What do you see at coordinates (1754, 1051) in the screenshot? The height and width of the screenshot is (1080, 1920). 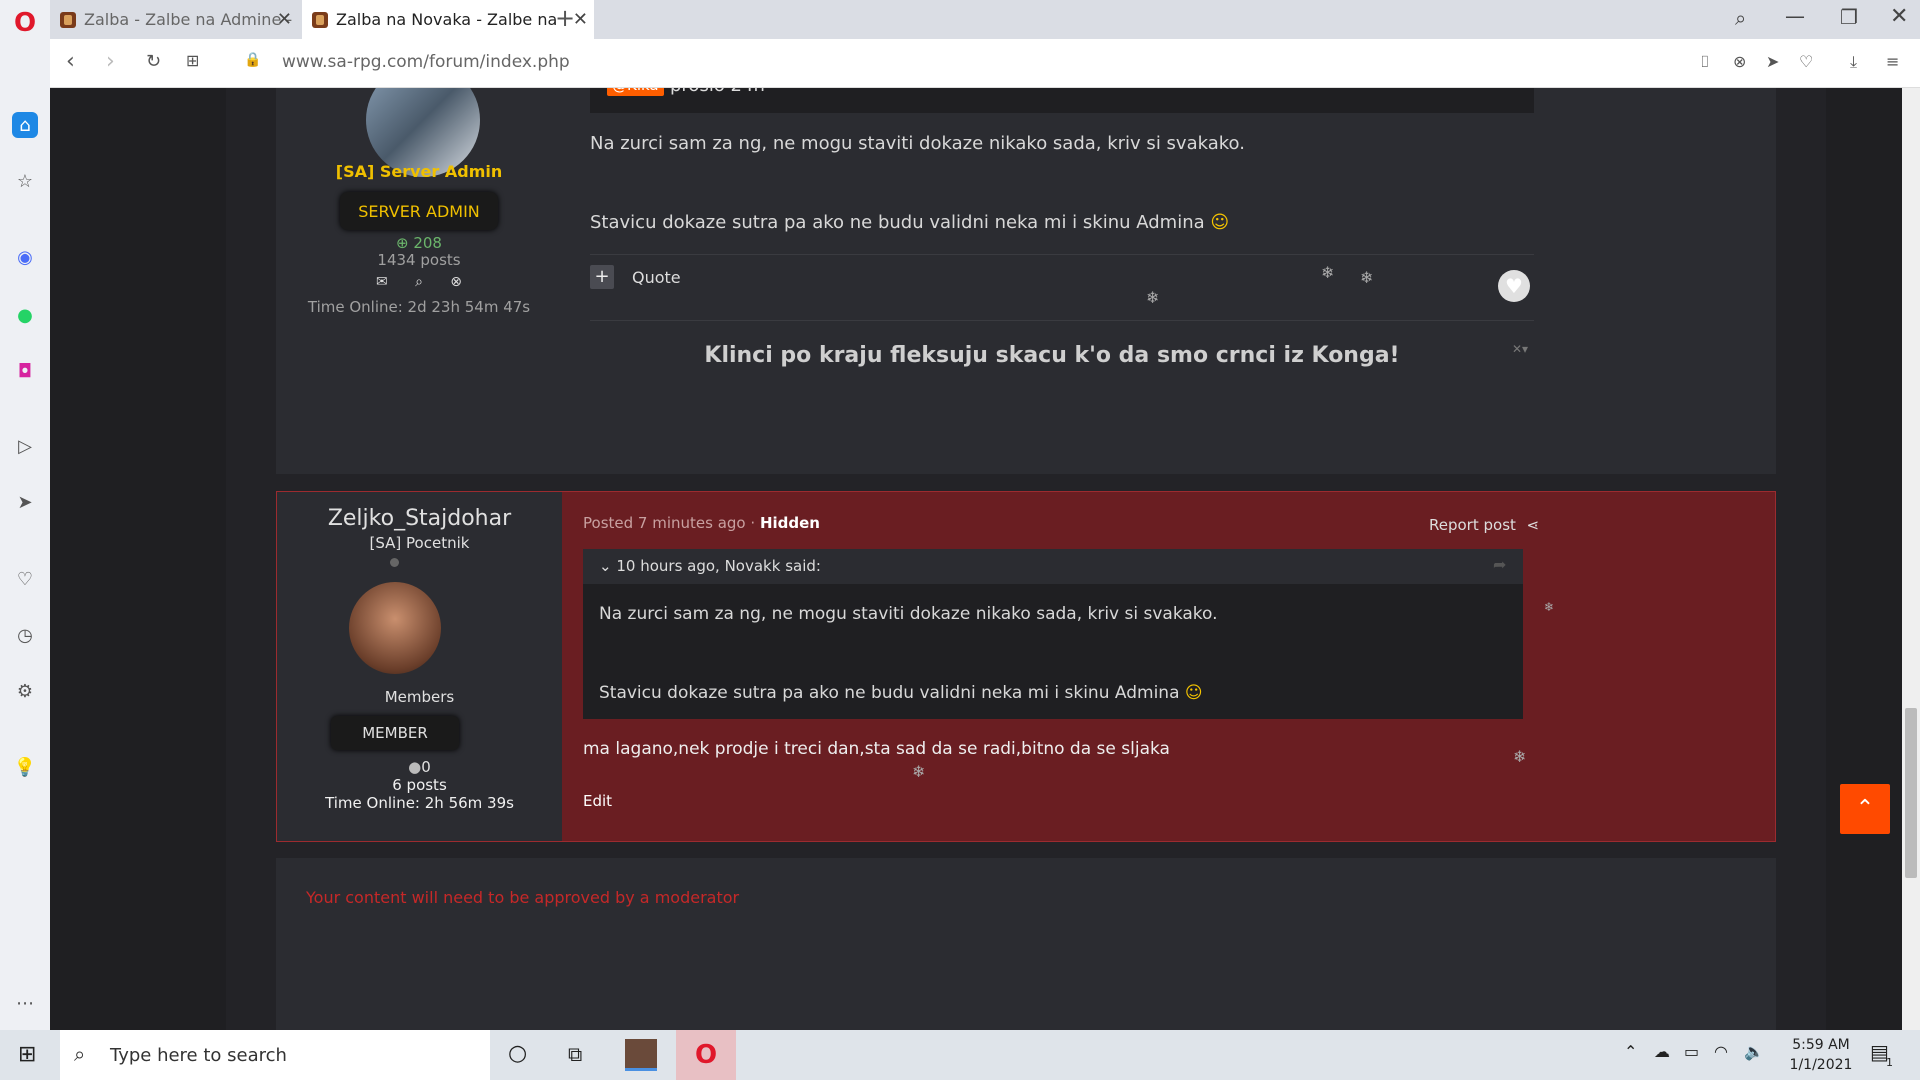 I see `volume-icon: 🔈` at bounding box center [1754, 1051].